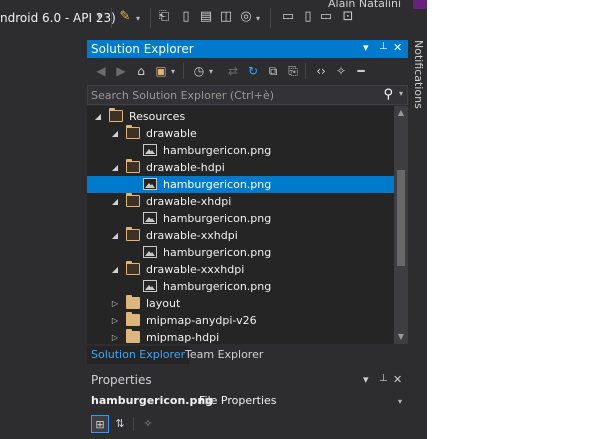 This screenshot has height=439, width=602. I want to click on globe-icon: ◎, so click(246, 17).